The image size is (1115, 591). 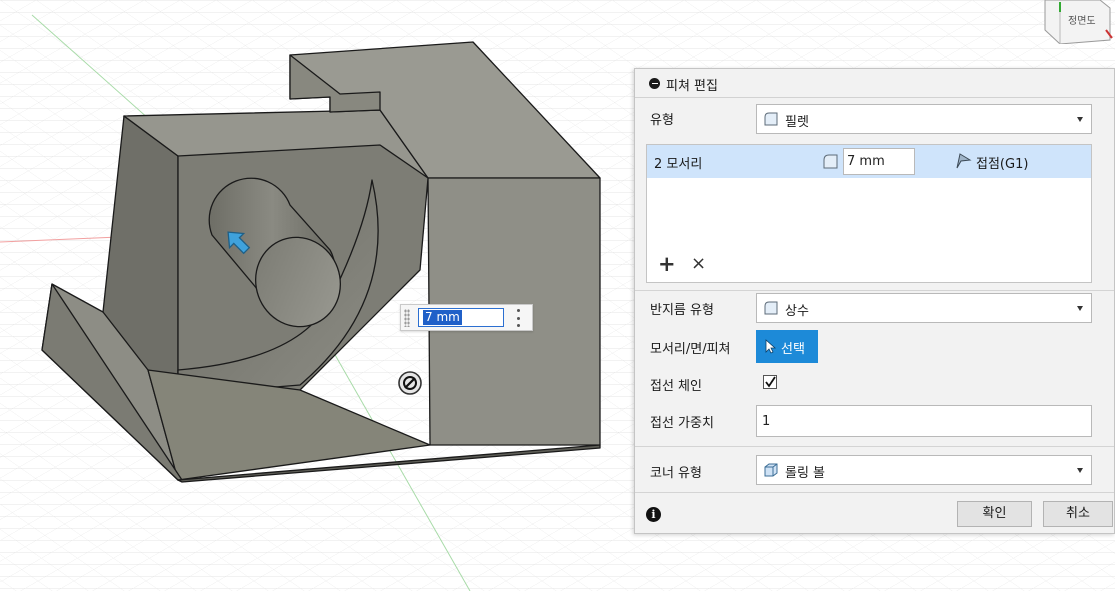 I want to click on dimension-input: 7 mm, so click(x=461, y=317).